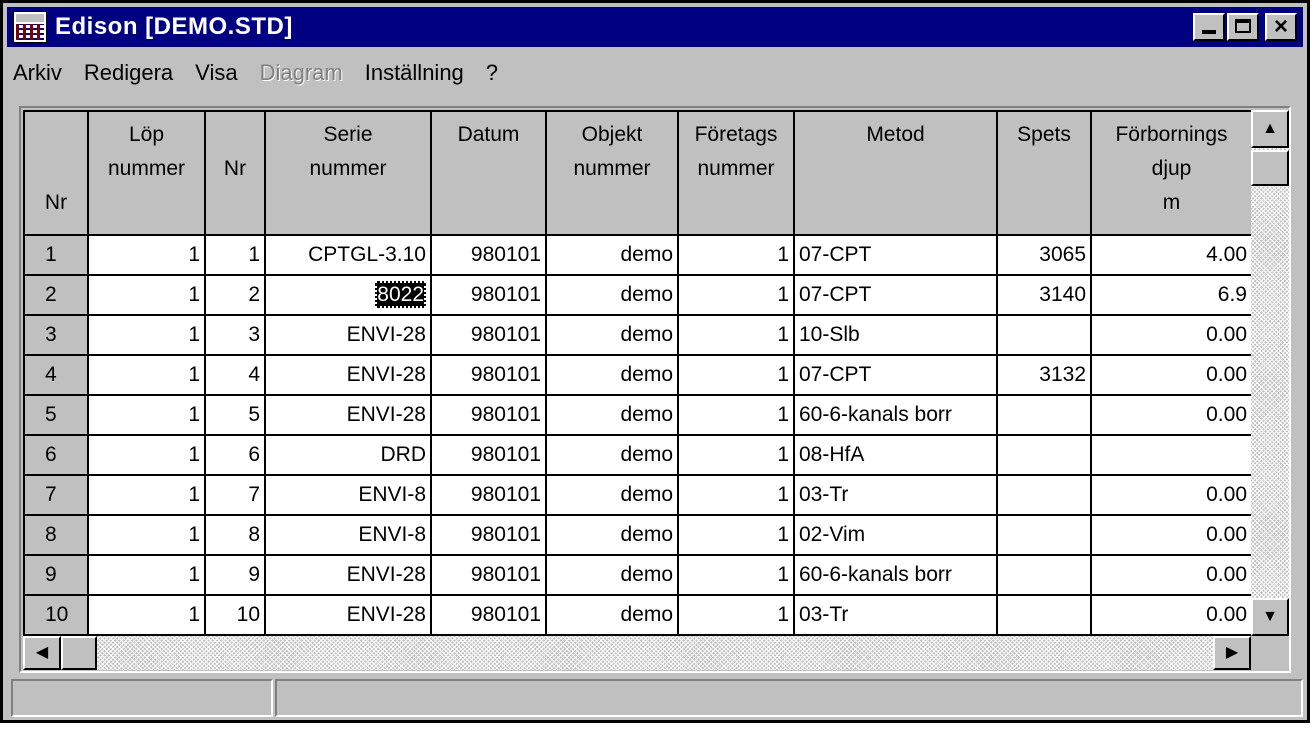  I want to click on table-cell: 3132, so click(1044, 375).